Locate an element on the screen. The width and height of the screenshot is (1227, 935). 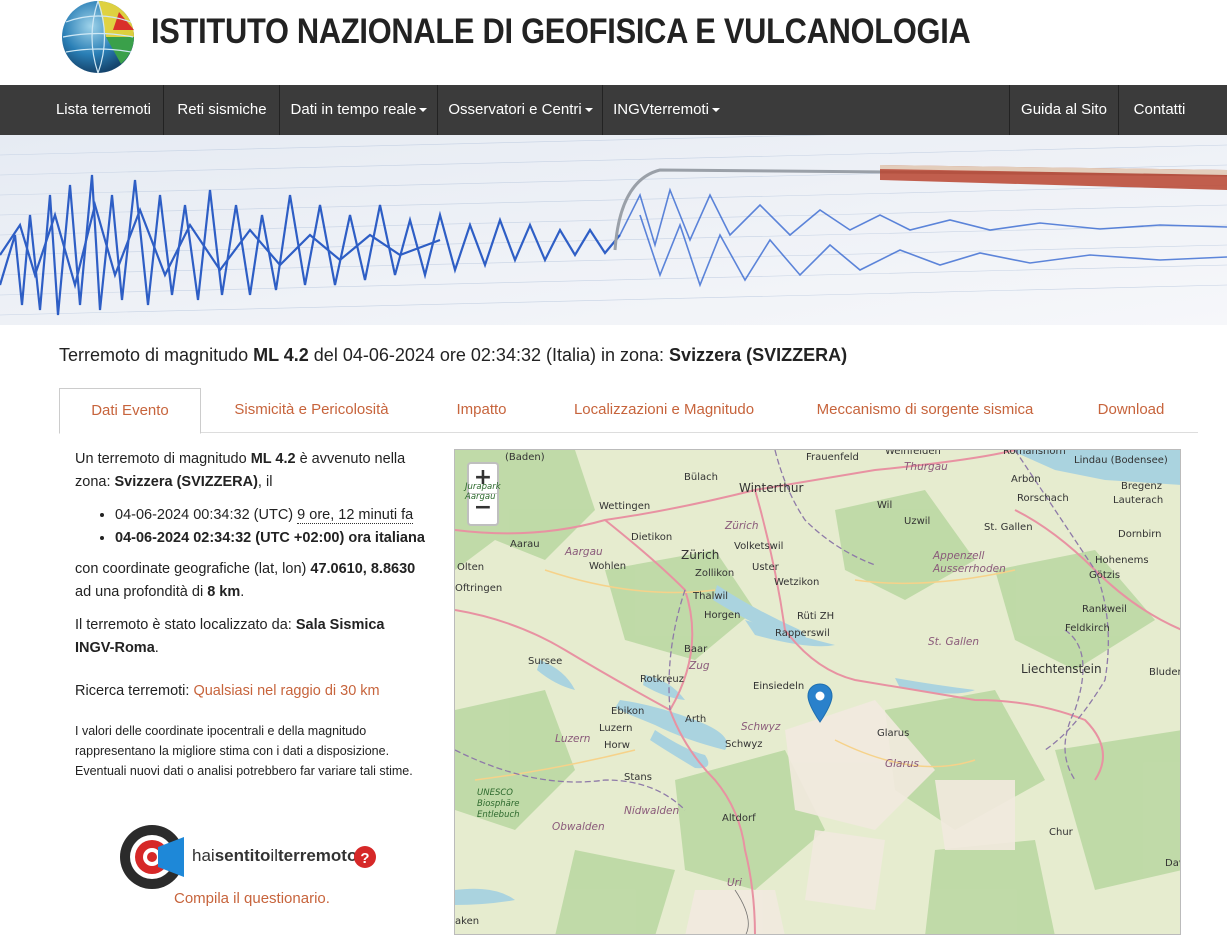
map-label: Glarus is located at coordinates (902, 764).